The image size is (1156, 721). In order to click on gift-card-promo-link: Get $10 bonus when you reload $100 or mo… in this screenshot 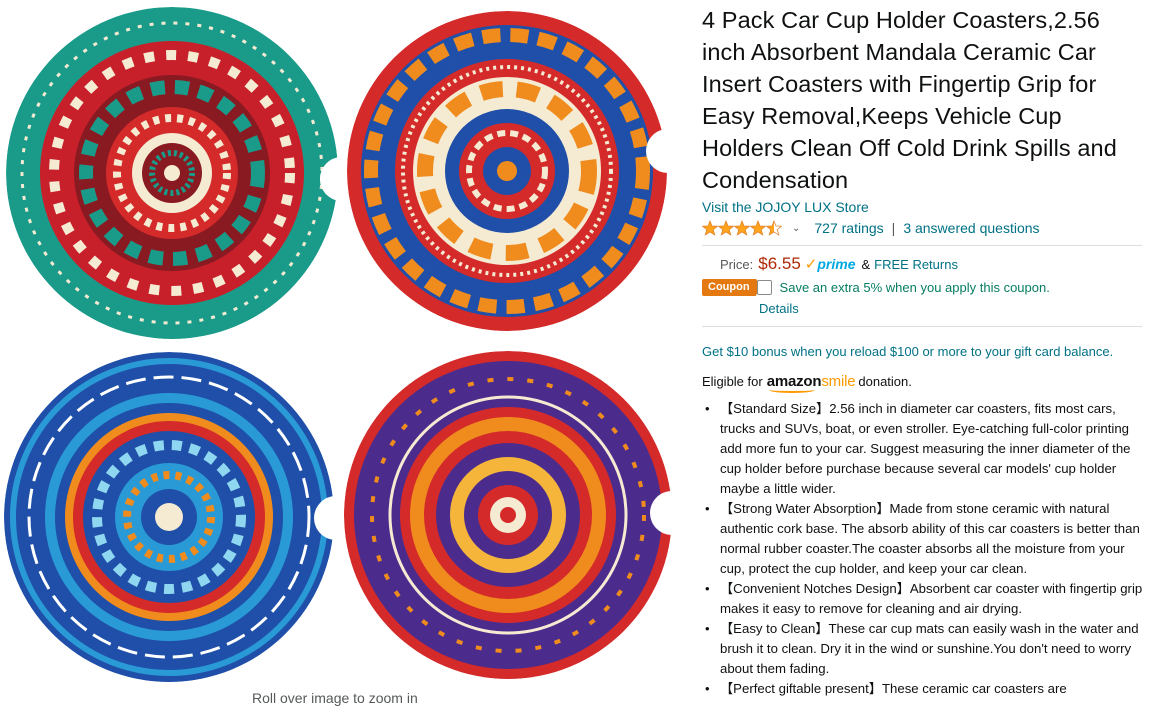, I will do `click(912, 352)`.